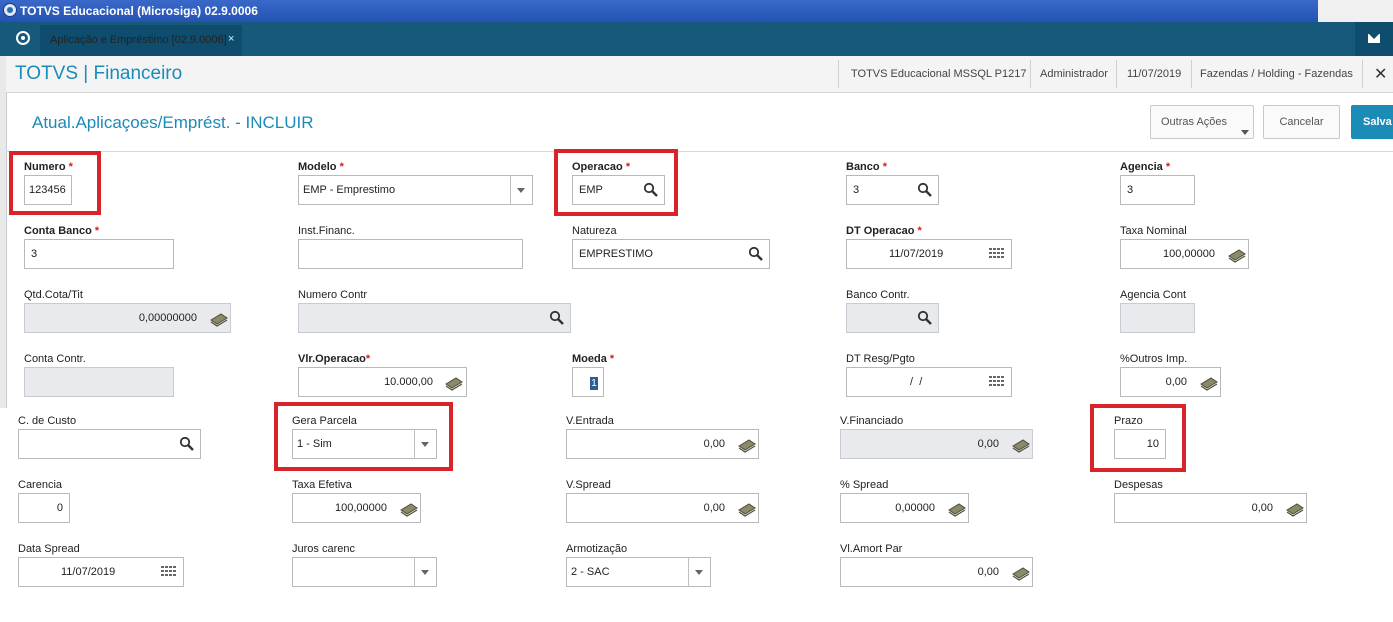 This screenshot has width=1393, height=622. I want to click on operacao-field: EMP, so click(618, 190).